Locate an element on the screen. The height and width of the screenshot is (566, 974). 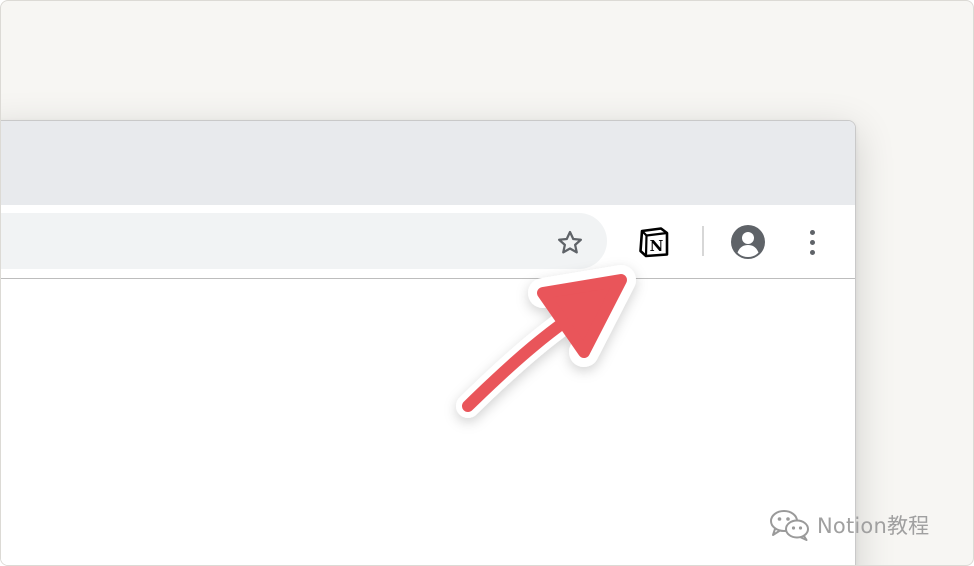
tab-strip is located at coordinates (428, 163).